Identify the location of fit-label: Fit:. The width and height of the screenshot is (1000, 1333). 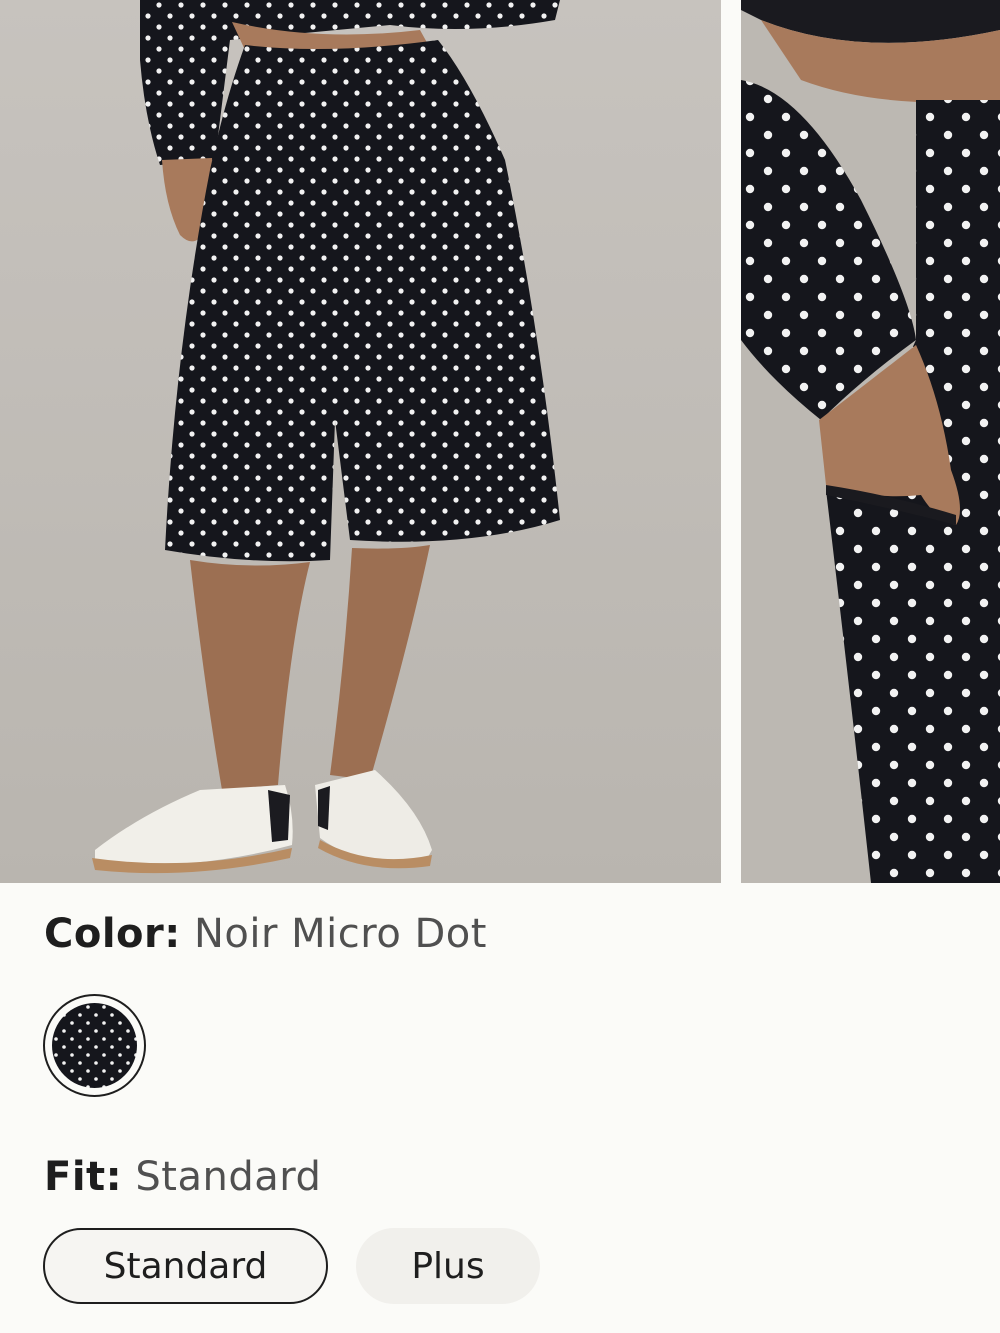
(83, 1177).